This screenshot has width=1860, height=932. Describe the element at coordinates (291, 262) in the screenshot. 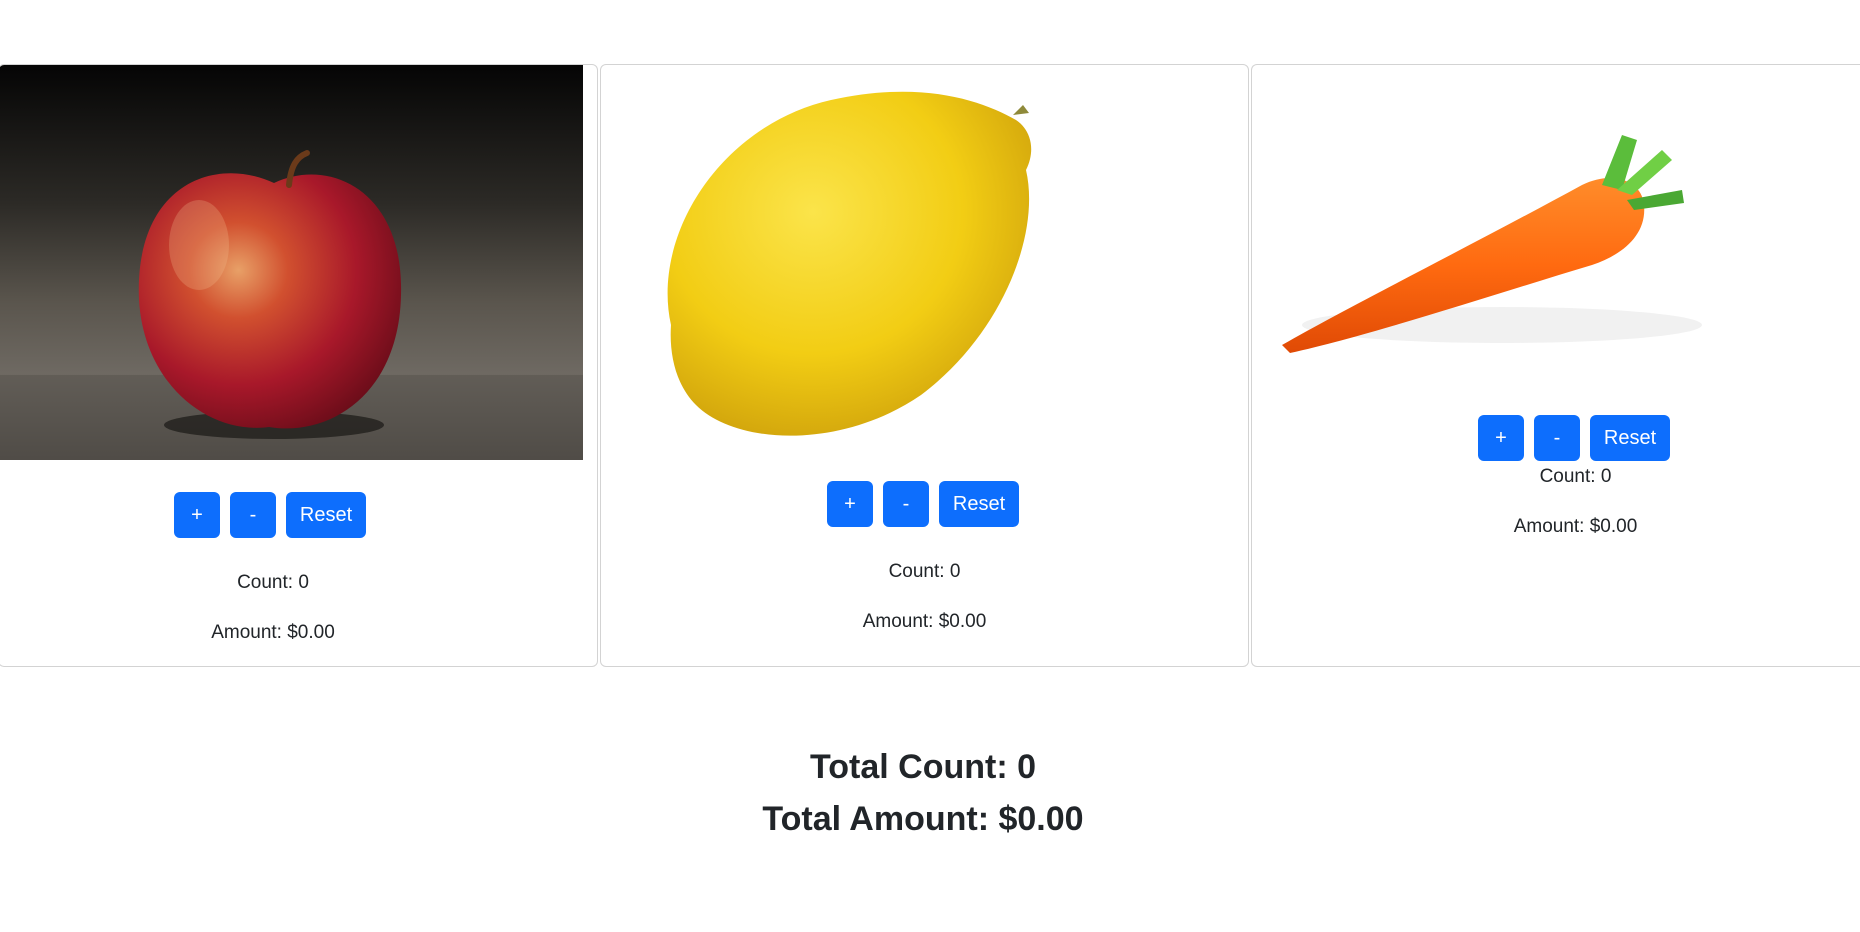

I see `apple-image` at that location.